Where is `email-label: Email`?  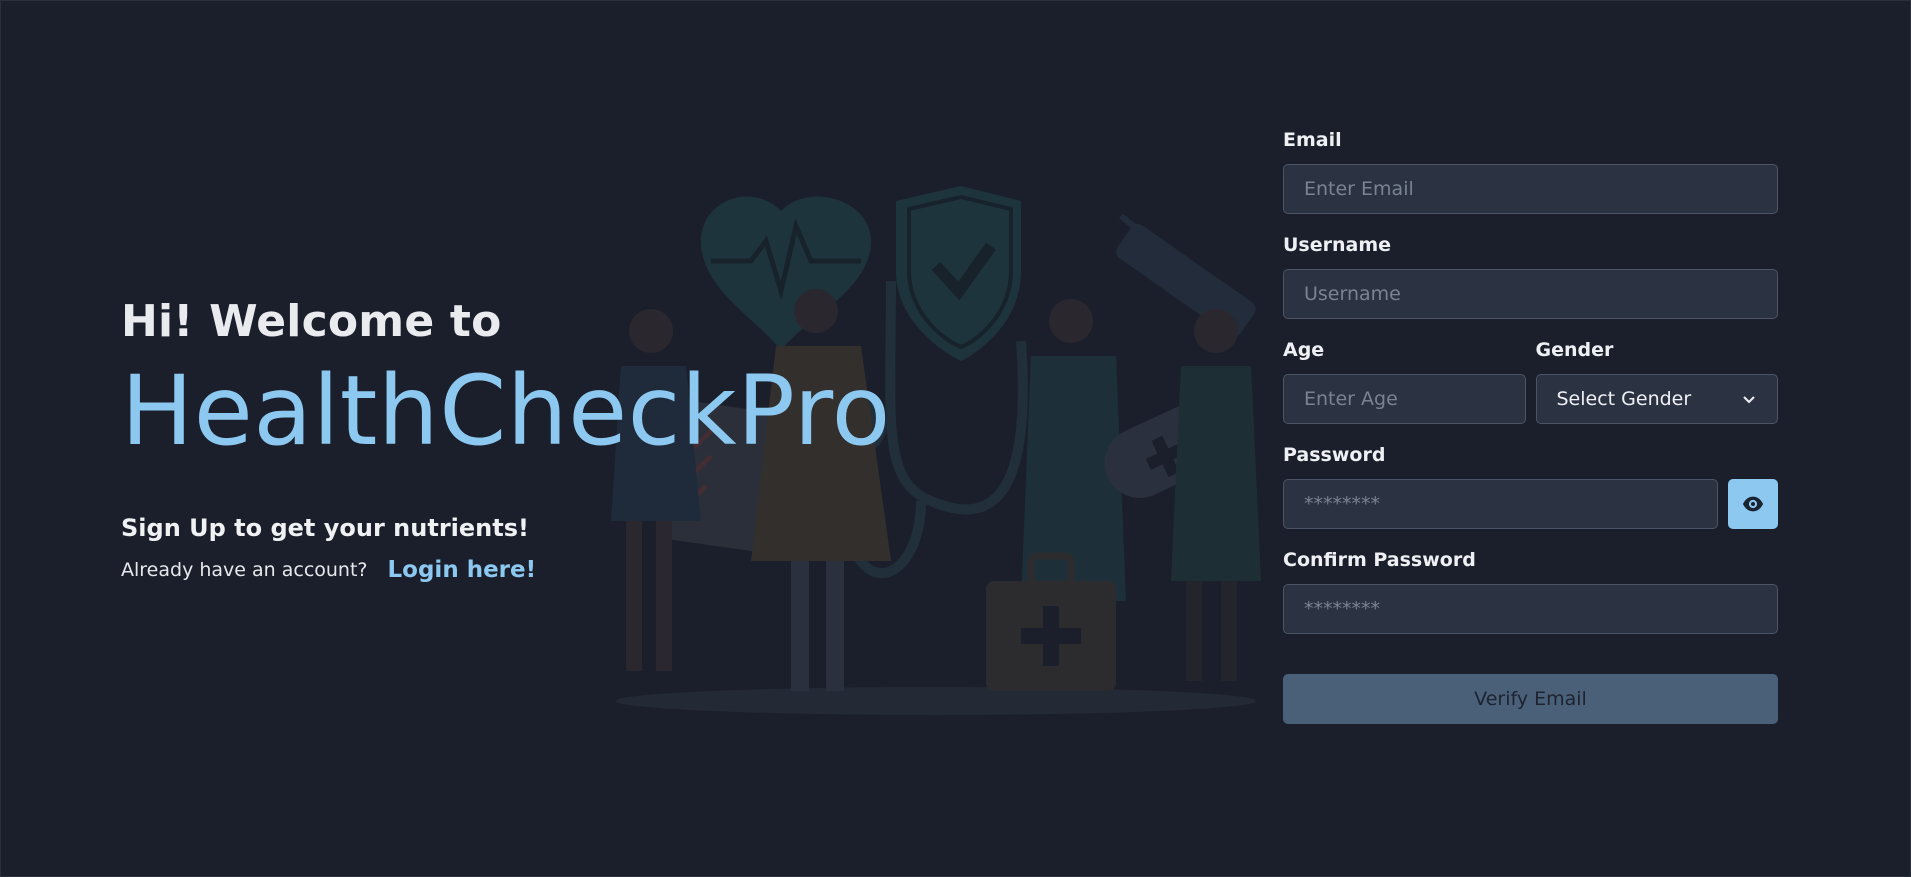
email-label: Email is located at coordinates (1312, 140).